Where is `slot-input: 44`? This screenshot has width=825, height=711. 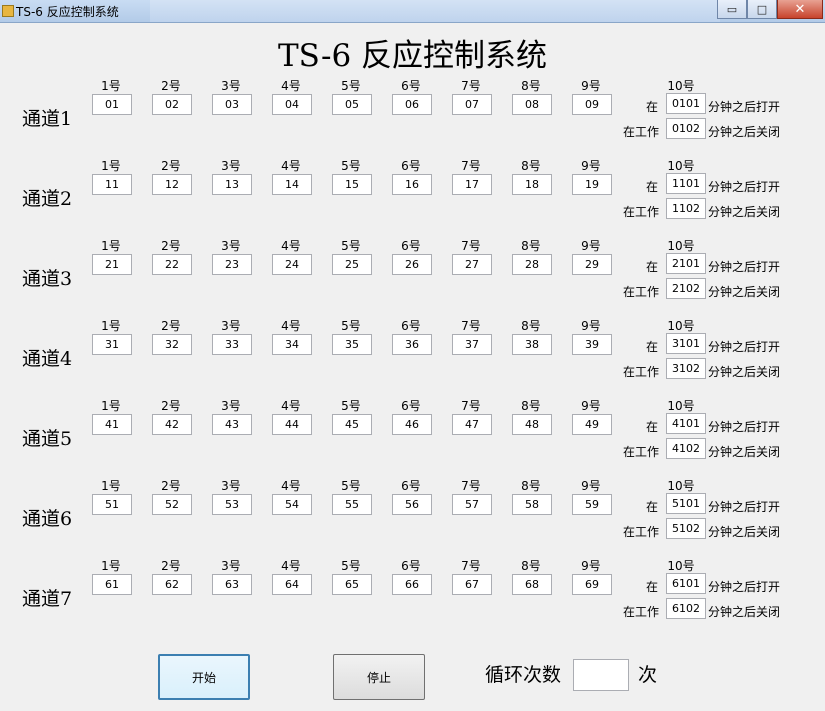
slot-input: 44 is located at coordinates (292, 424).